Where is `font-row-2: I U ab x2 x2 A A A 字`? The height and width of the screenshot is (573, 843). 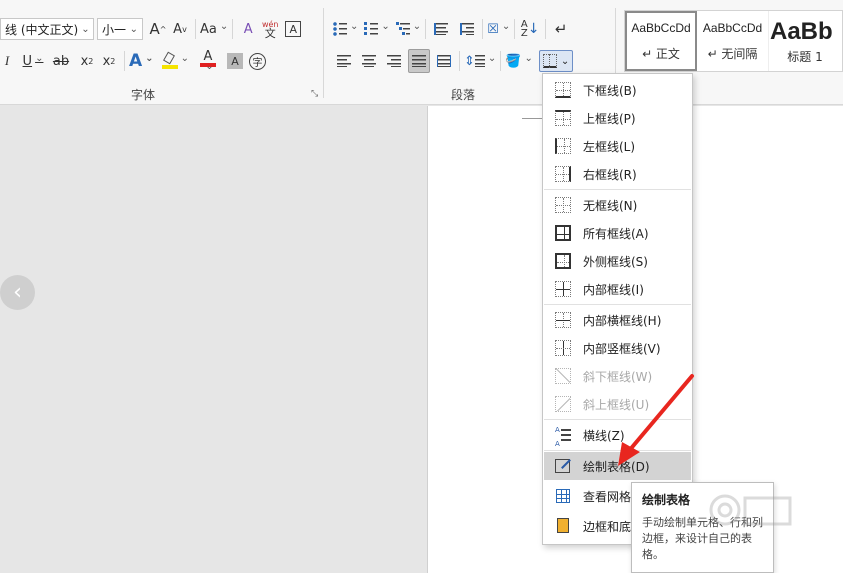 font-row-2: I U ab x2 x2 A A A 字 is located at coordinates (133, 61).